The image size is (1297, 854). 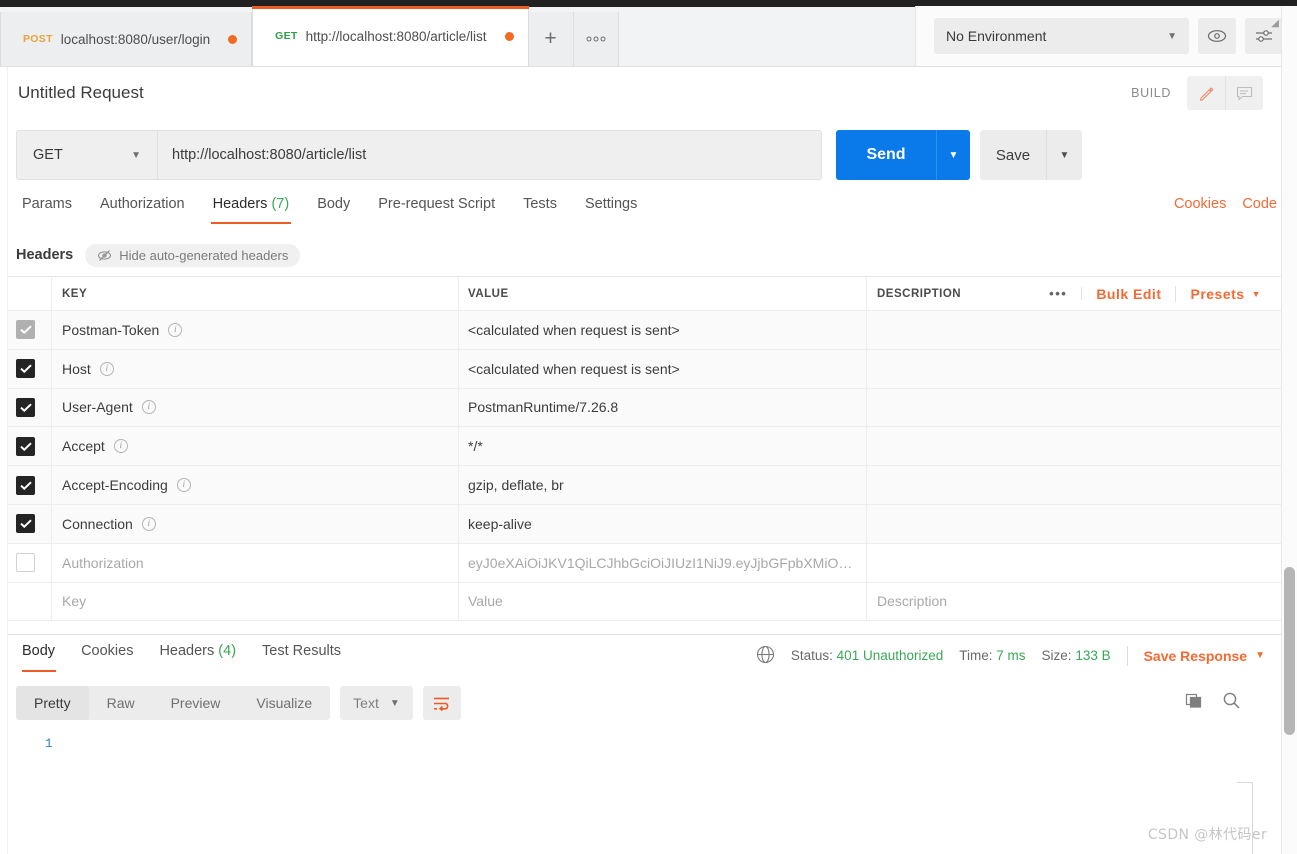 What do you see at coordinates (663, 485) in the screenshot?
I see `row-value-cell: gzip, deflate, br` at bounding box center [663, 485].